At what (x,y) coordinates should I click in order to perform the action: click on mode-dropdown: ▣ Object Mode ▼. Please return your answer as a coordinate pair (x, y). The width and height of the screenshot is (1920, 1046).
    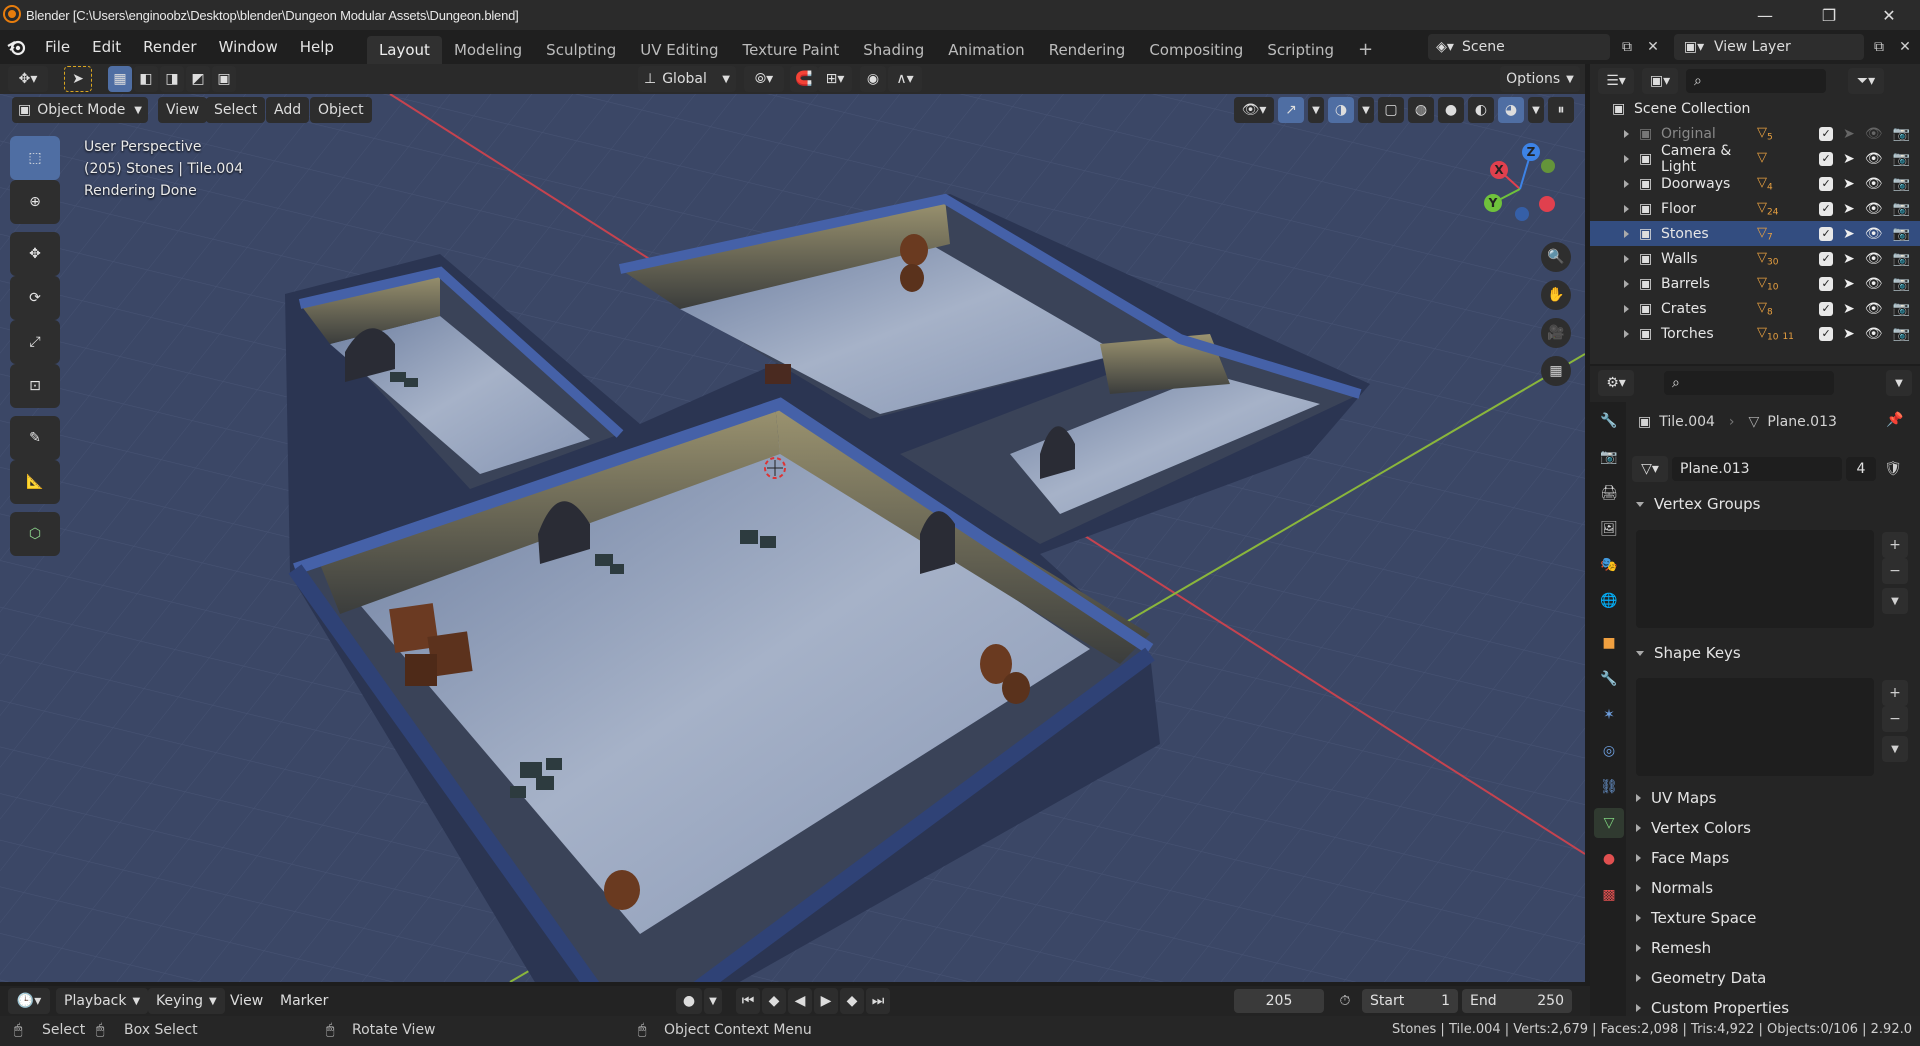
    Looking at the image, I should click on (80, 110).